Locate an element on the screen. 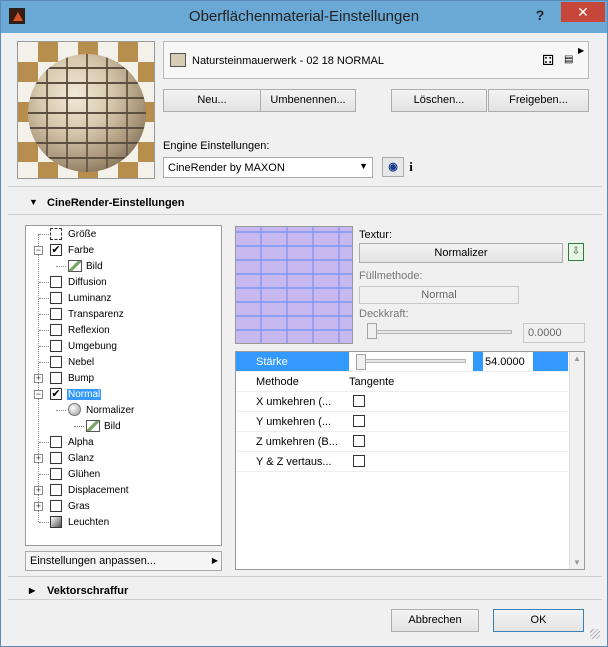 The width and height of the screenshot is (608, 647). shader-sphere-icon is located at coordinates (74, 409).